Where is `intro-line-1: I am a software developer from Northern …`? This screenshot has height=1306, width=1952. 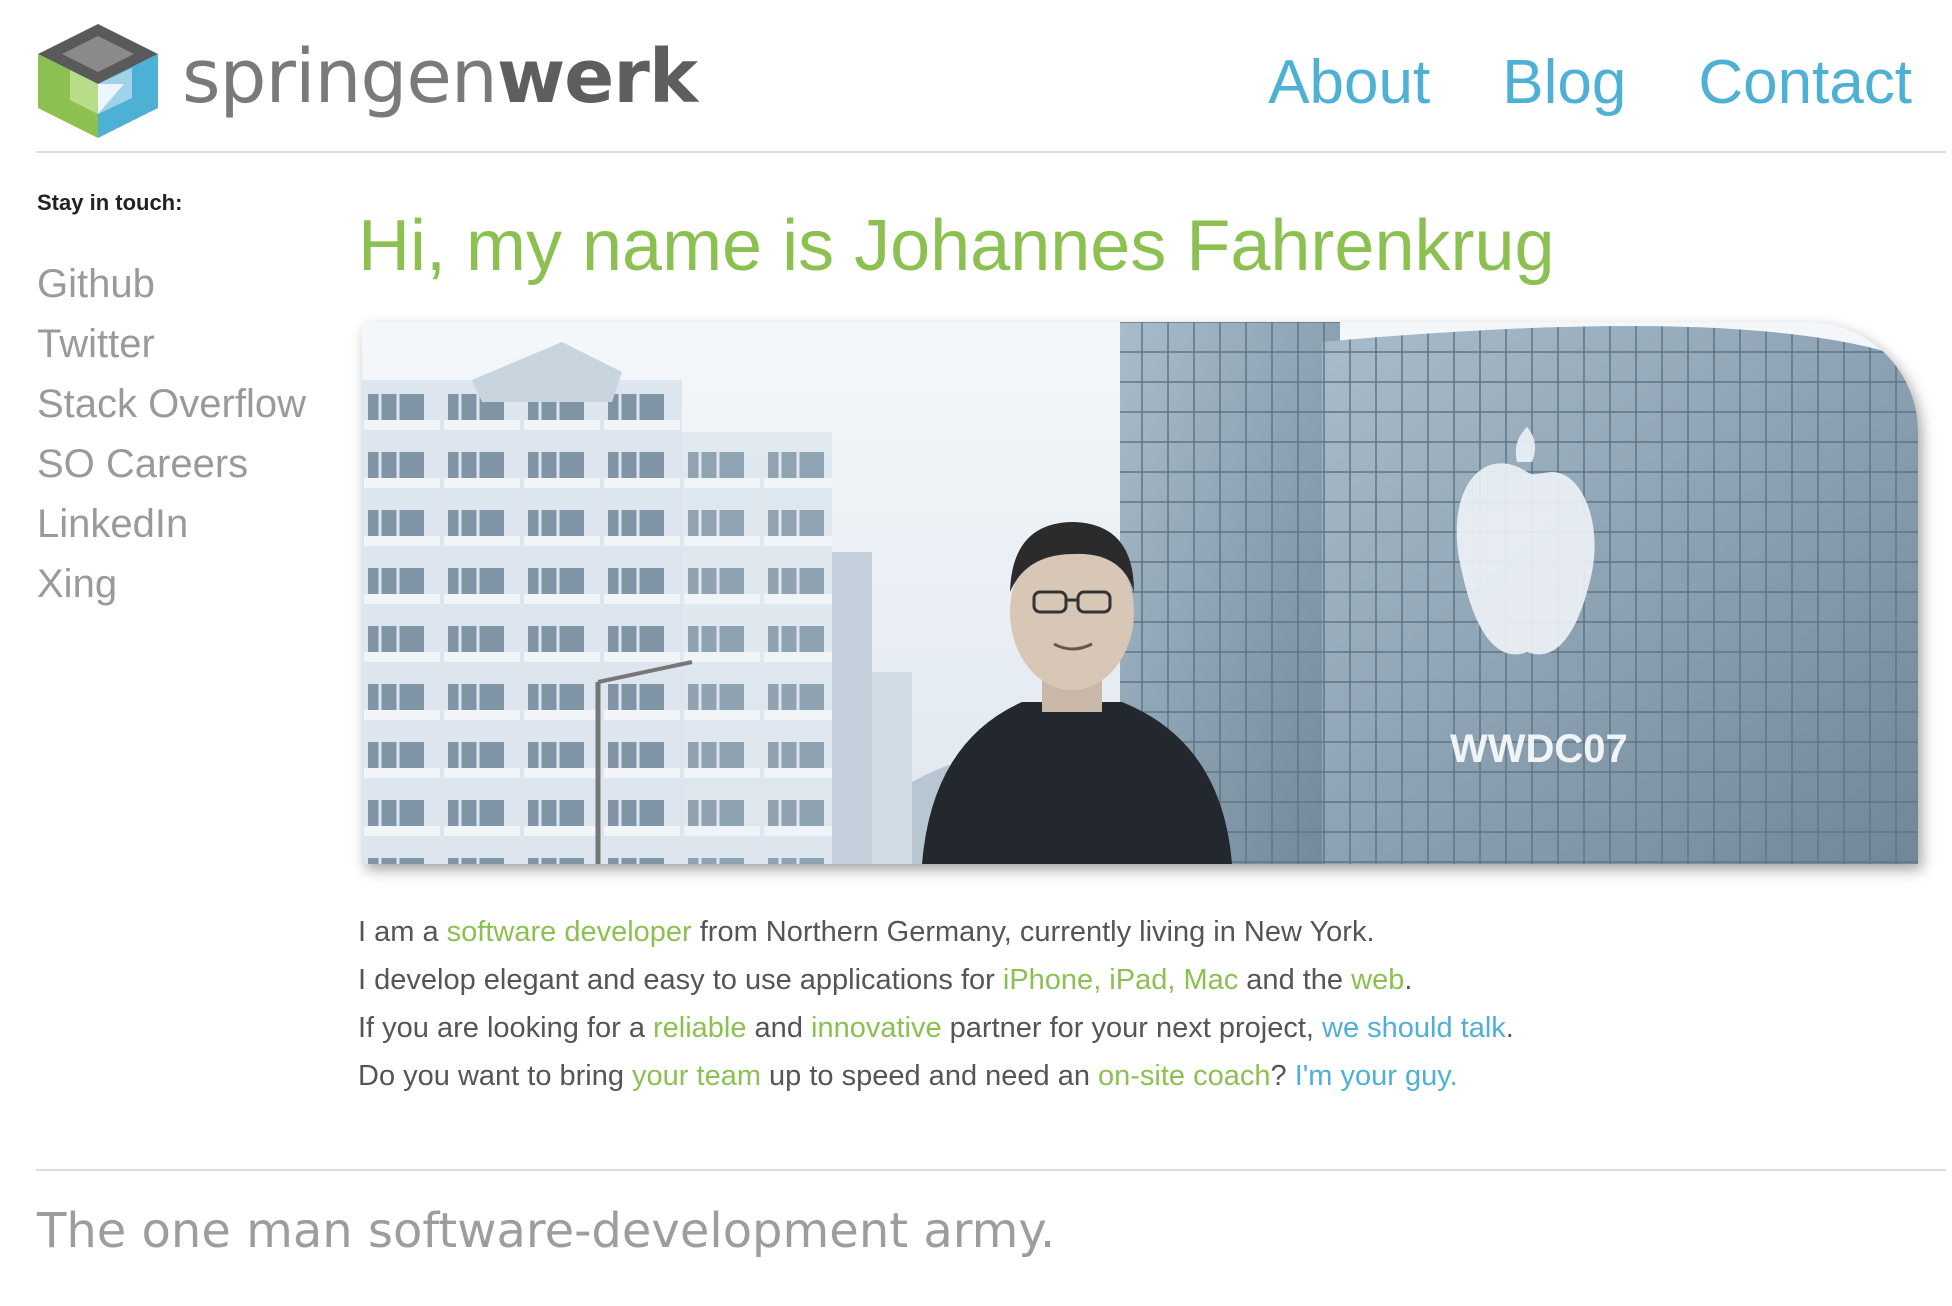
intro-line-1: I am a software developer from Northern … is located at coordinates (1138, 932).